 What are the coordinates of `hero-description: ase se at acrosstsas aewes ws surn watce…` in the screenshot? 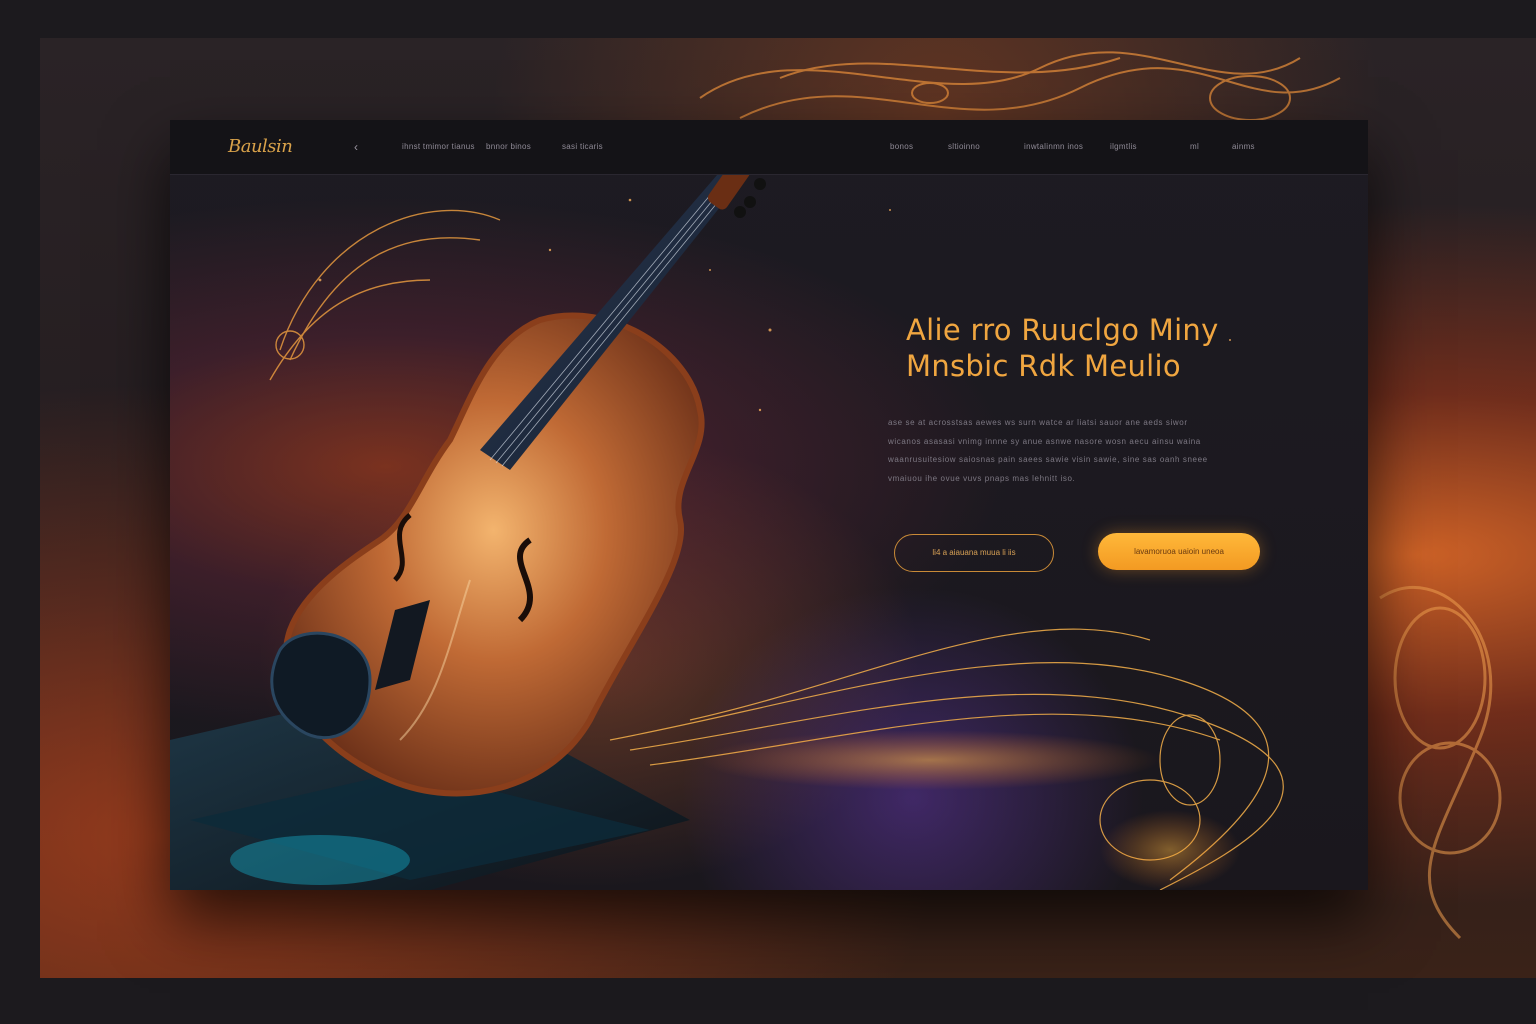 It's located at (1078, 451).